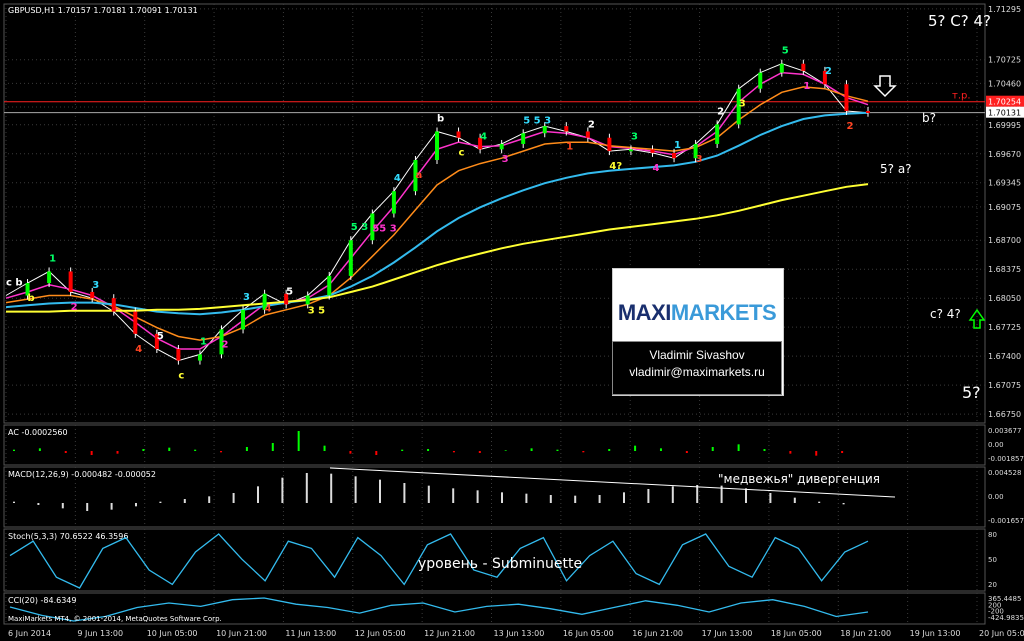 This screenshot has height=641, width=1024. What do you see at coordinates (100, 633) in the screenshot?
I see `x-tick-label: 9 Jun 13:00` at bounding box center [100, 633].